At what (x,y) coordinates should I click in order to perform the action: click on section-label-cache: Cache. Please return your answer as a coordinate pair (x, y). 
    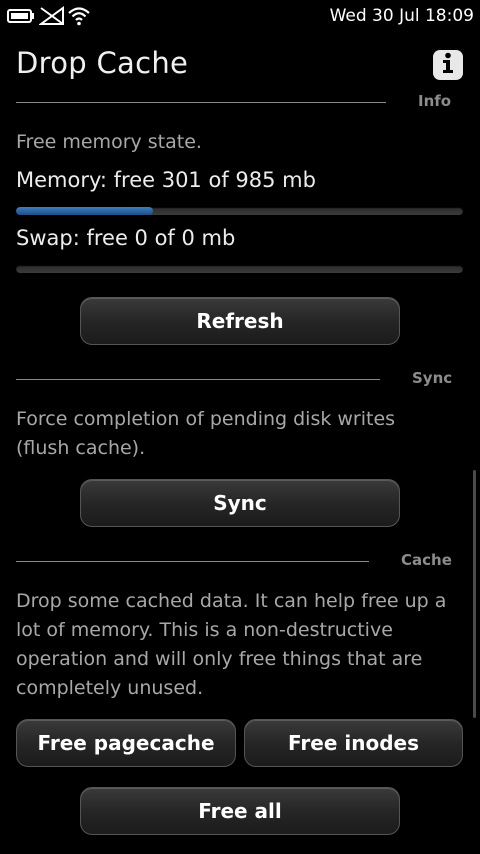
    Looking at the image, I should click on (426, 560).